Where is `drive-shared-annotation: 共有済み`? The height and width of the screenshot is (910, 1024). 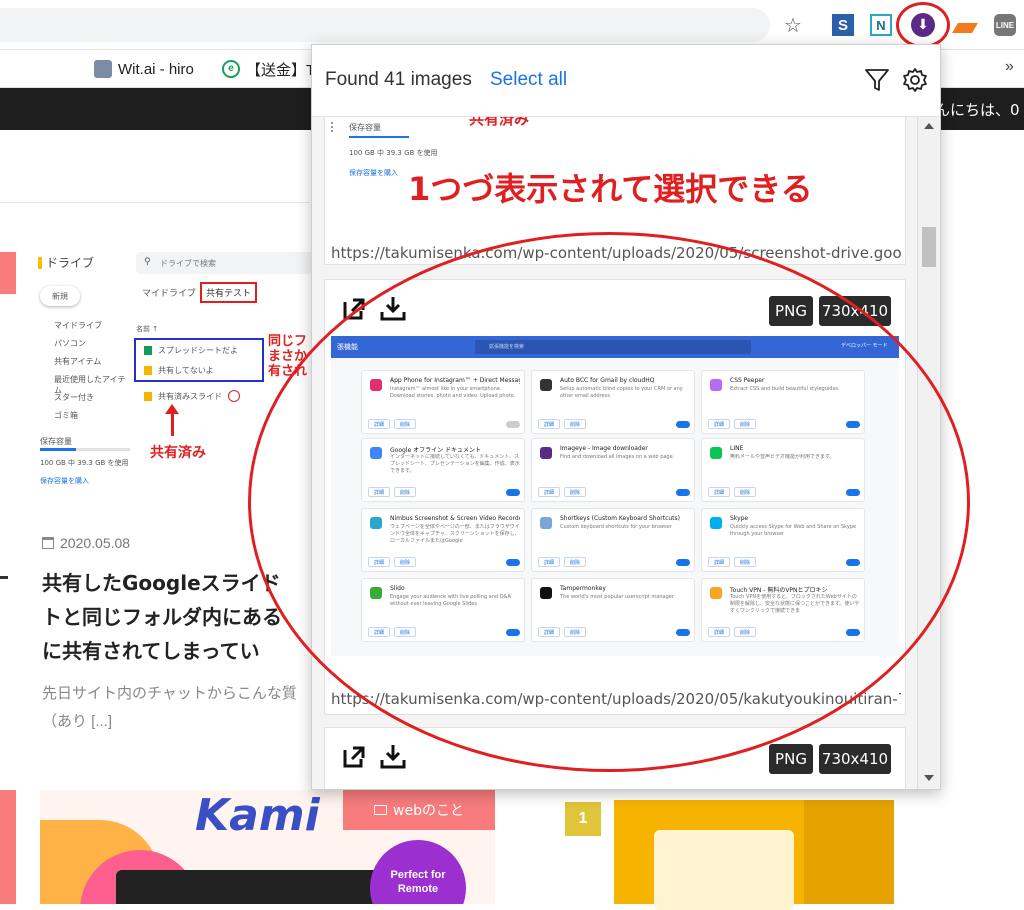
drive-shared-annotation: 共有済み is located at coordinates (178, 453).